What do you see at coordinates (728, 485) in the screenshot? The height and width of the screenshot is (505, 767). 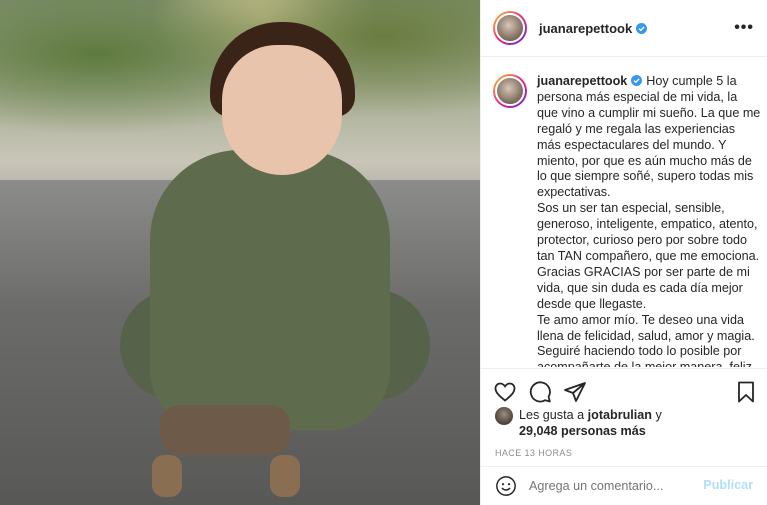 I see `publish-button: Publicar` at bounding box center [728, 485].